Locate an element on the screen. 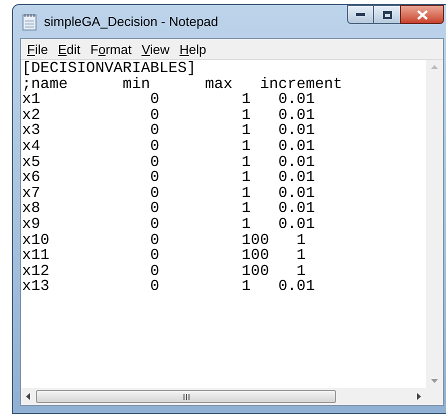 This screenshot has width=446, height=419. horizontal-scrollbar is located at coordinates (223, 396).